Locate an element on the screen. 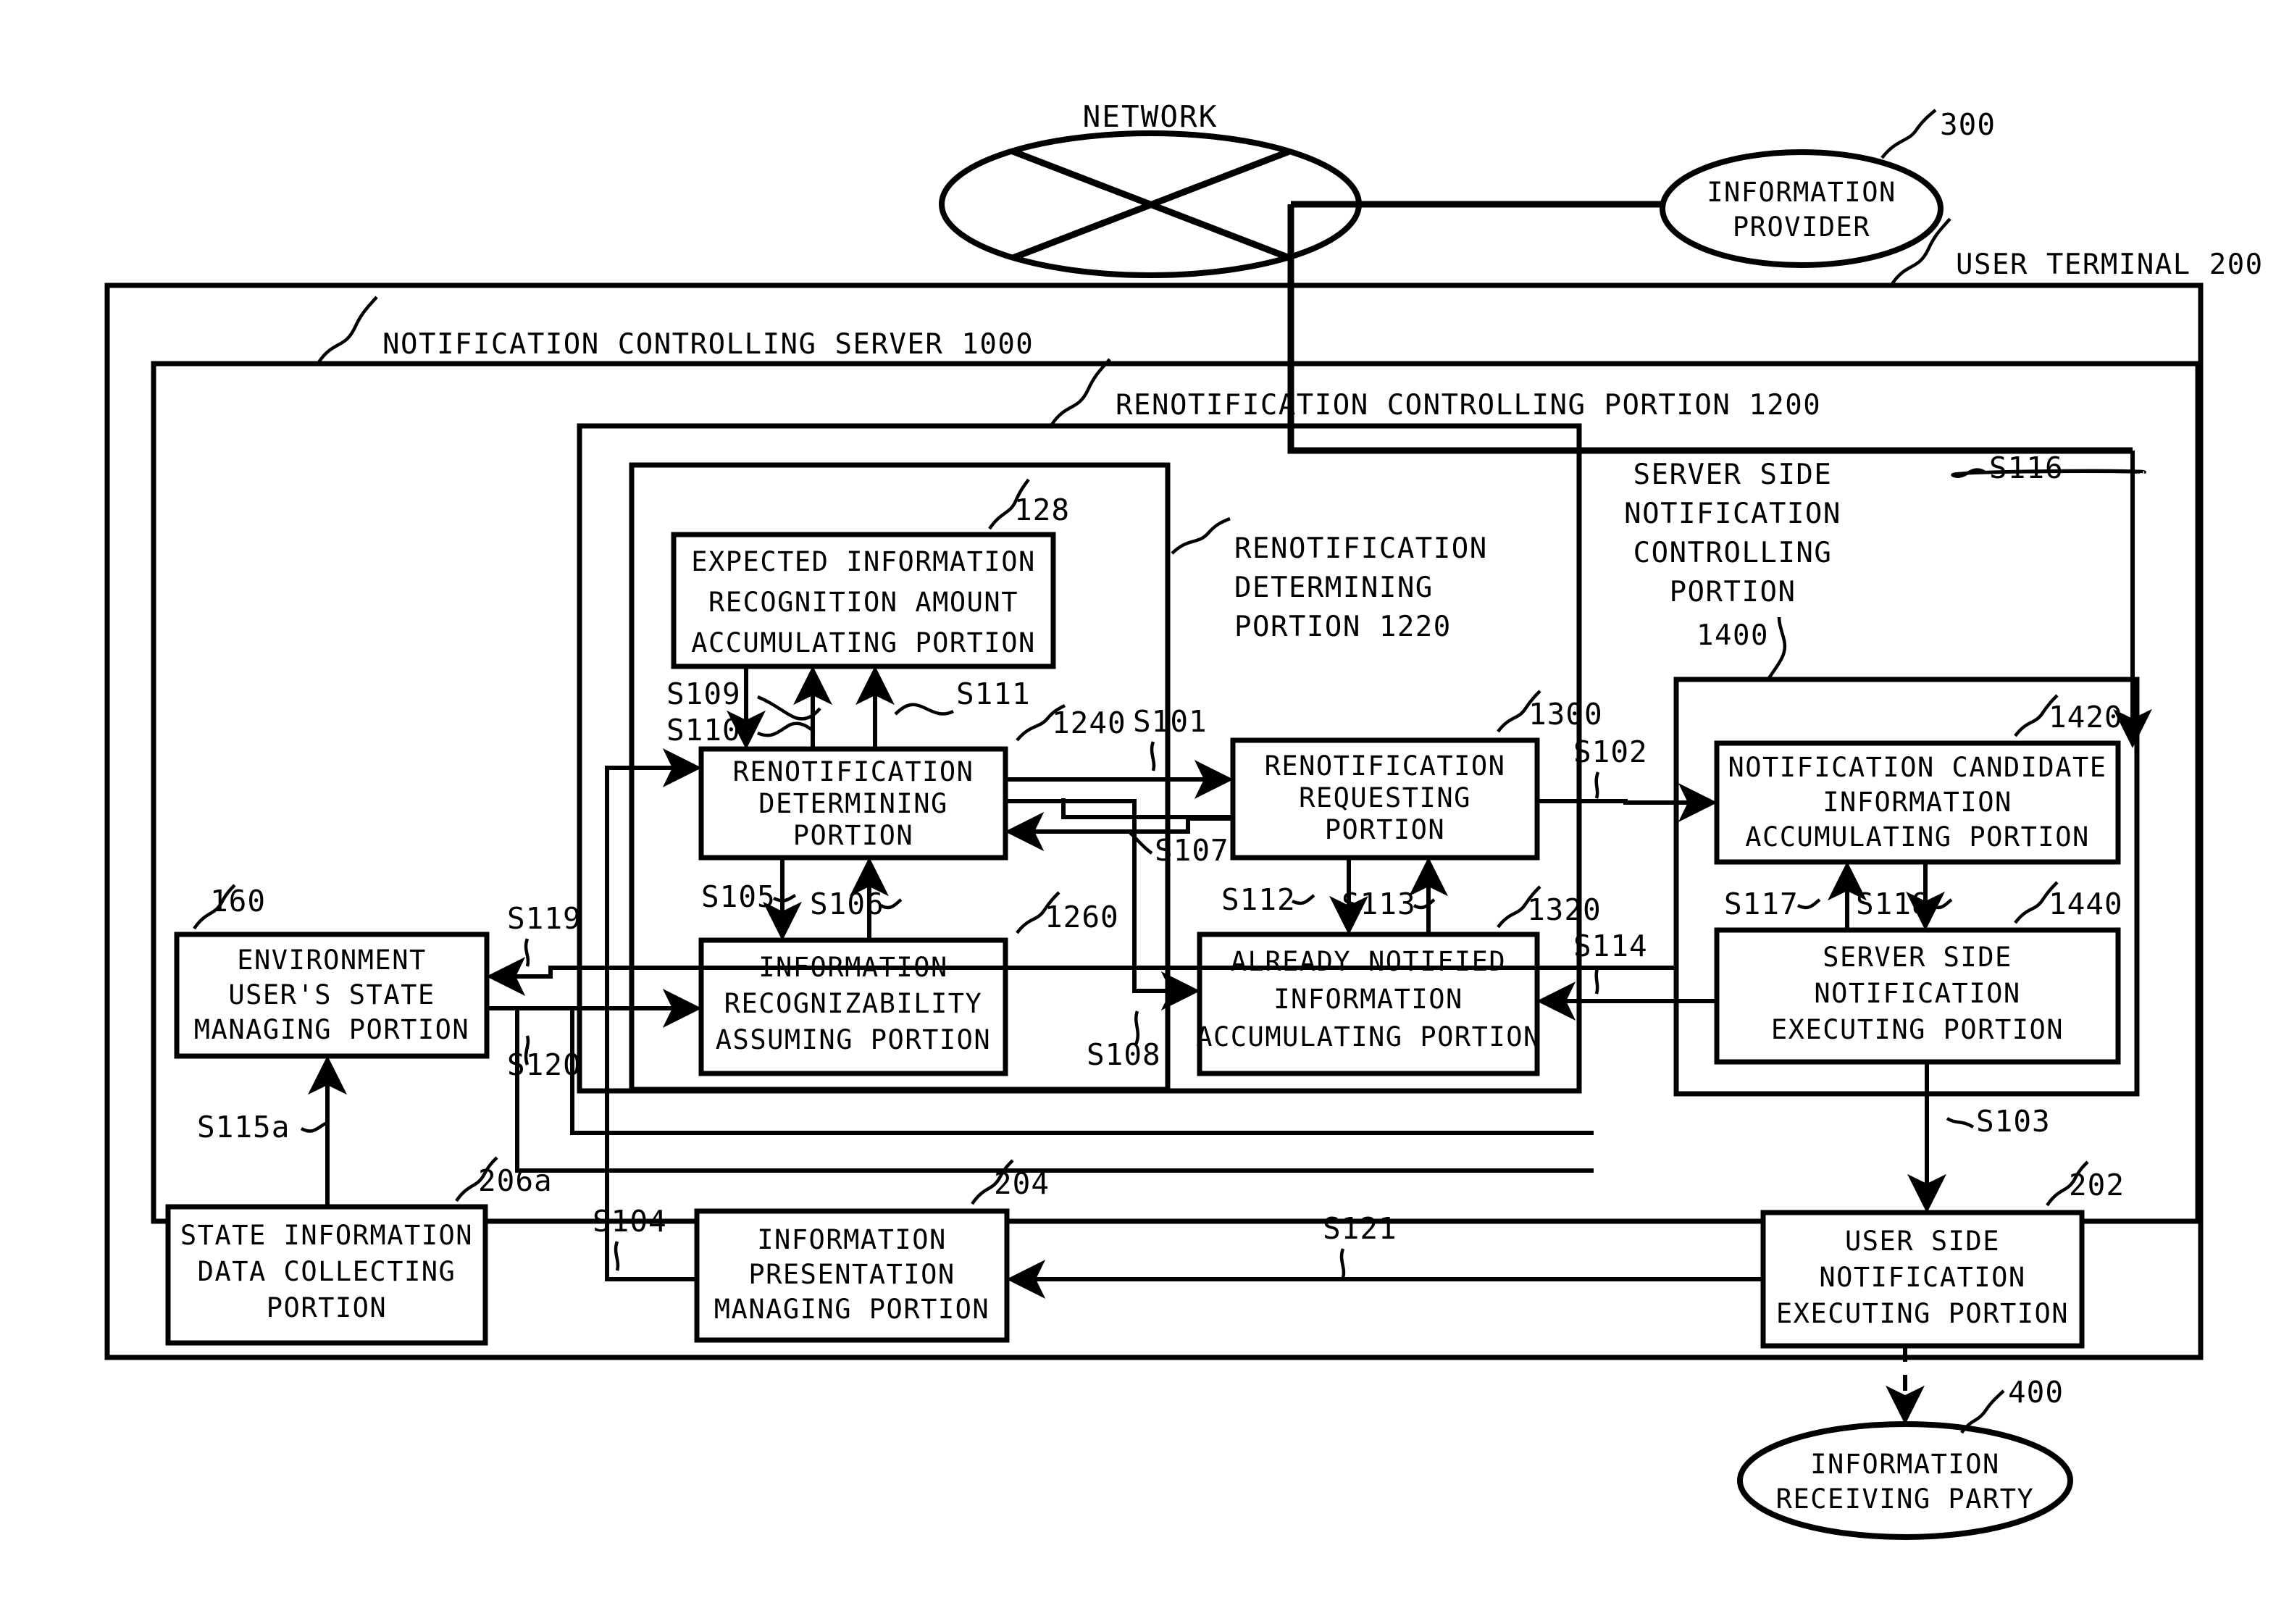 This screenshot has height=1624, width=2276. server-side-controlling-label-l5: 1400 is located at coordinates (1732, 635).